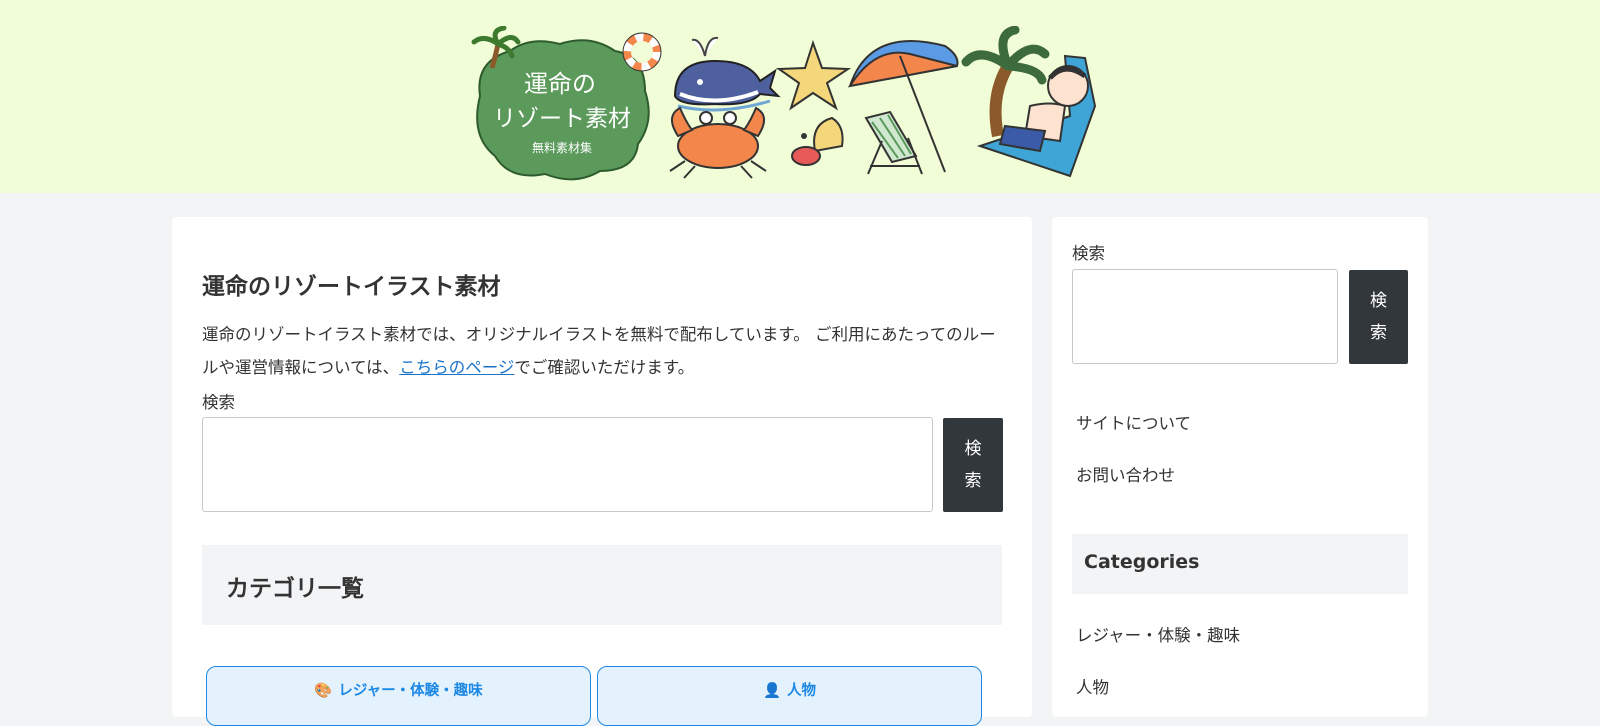 This screenshot has width=1600, height=726. What do you see at coordinates (1125, 474) in the screenshot?
I see `sidebar-link-contact: お問い合わせ` at bounding box center [1125, 474].